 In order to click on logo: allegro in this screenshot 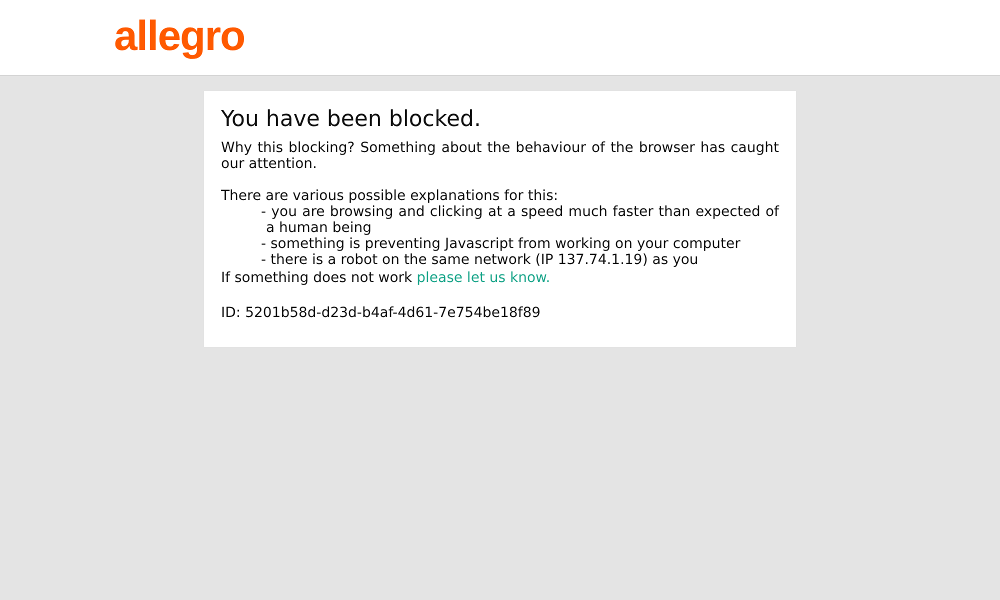, I will do `click(179, 36)`.